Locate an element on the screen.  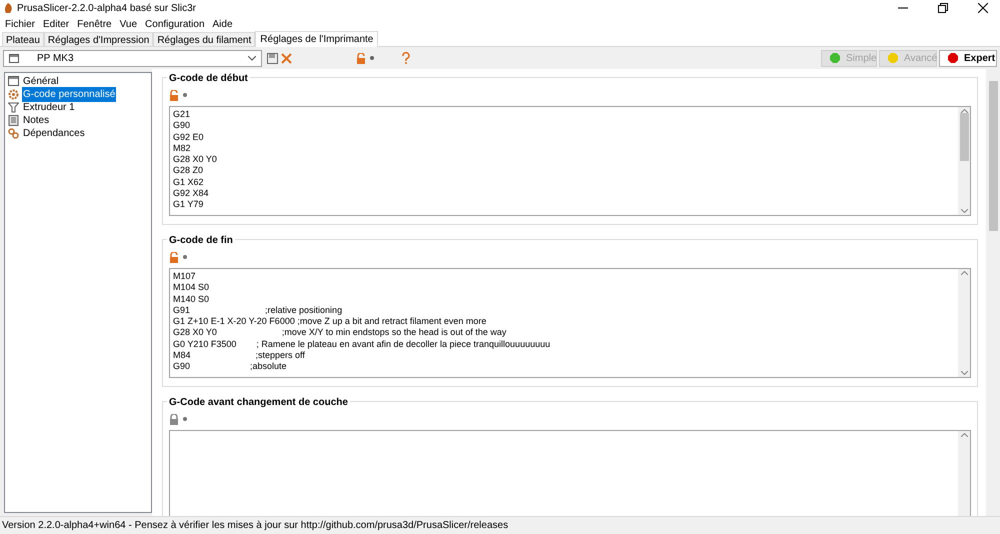
code-line: G28 X0 Y0 is located at coordinates (195, 160).